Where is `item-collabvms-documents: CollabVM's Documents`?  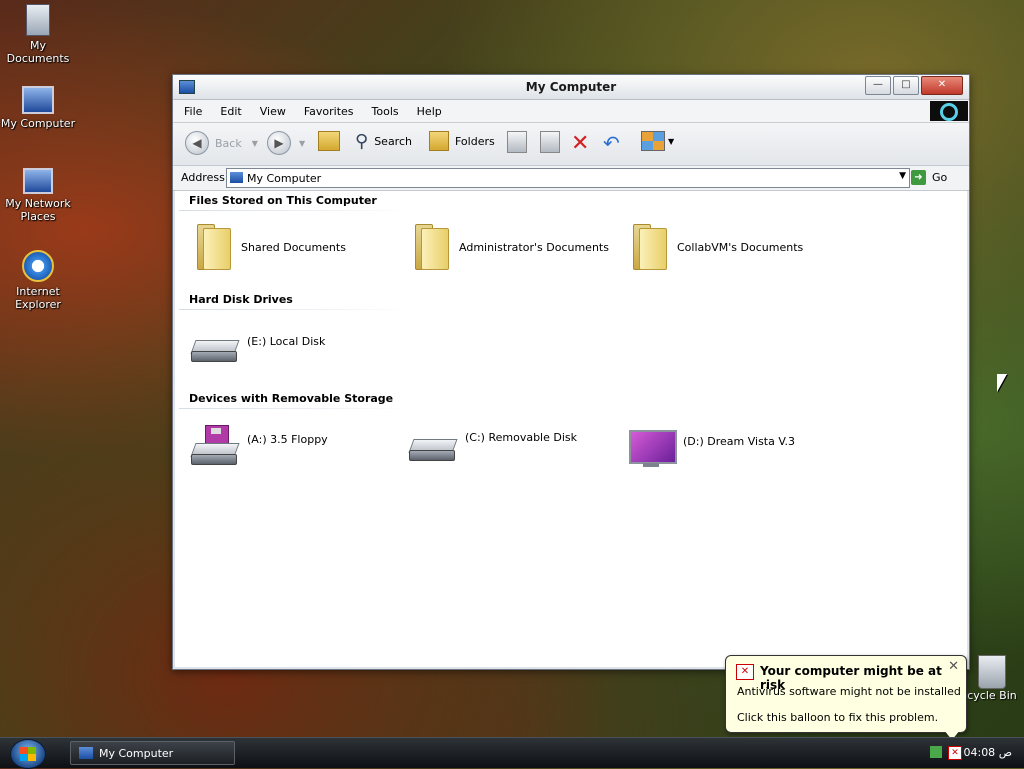 item-collabvms-documents: CollabVM's Documents is located at coordinates (716, 247).